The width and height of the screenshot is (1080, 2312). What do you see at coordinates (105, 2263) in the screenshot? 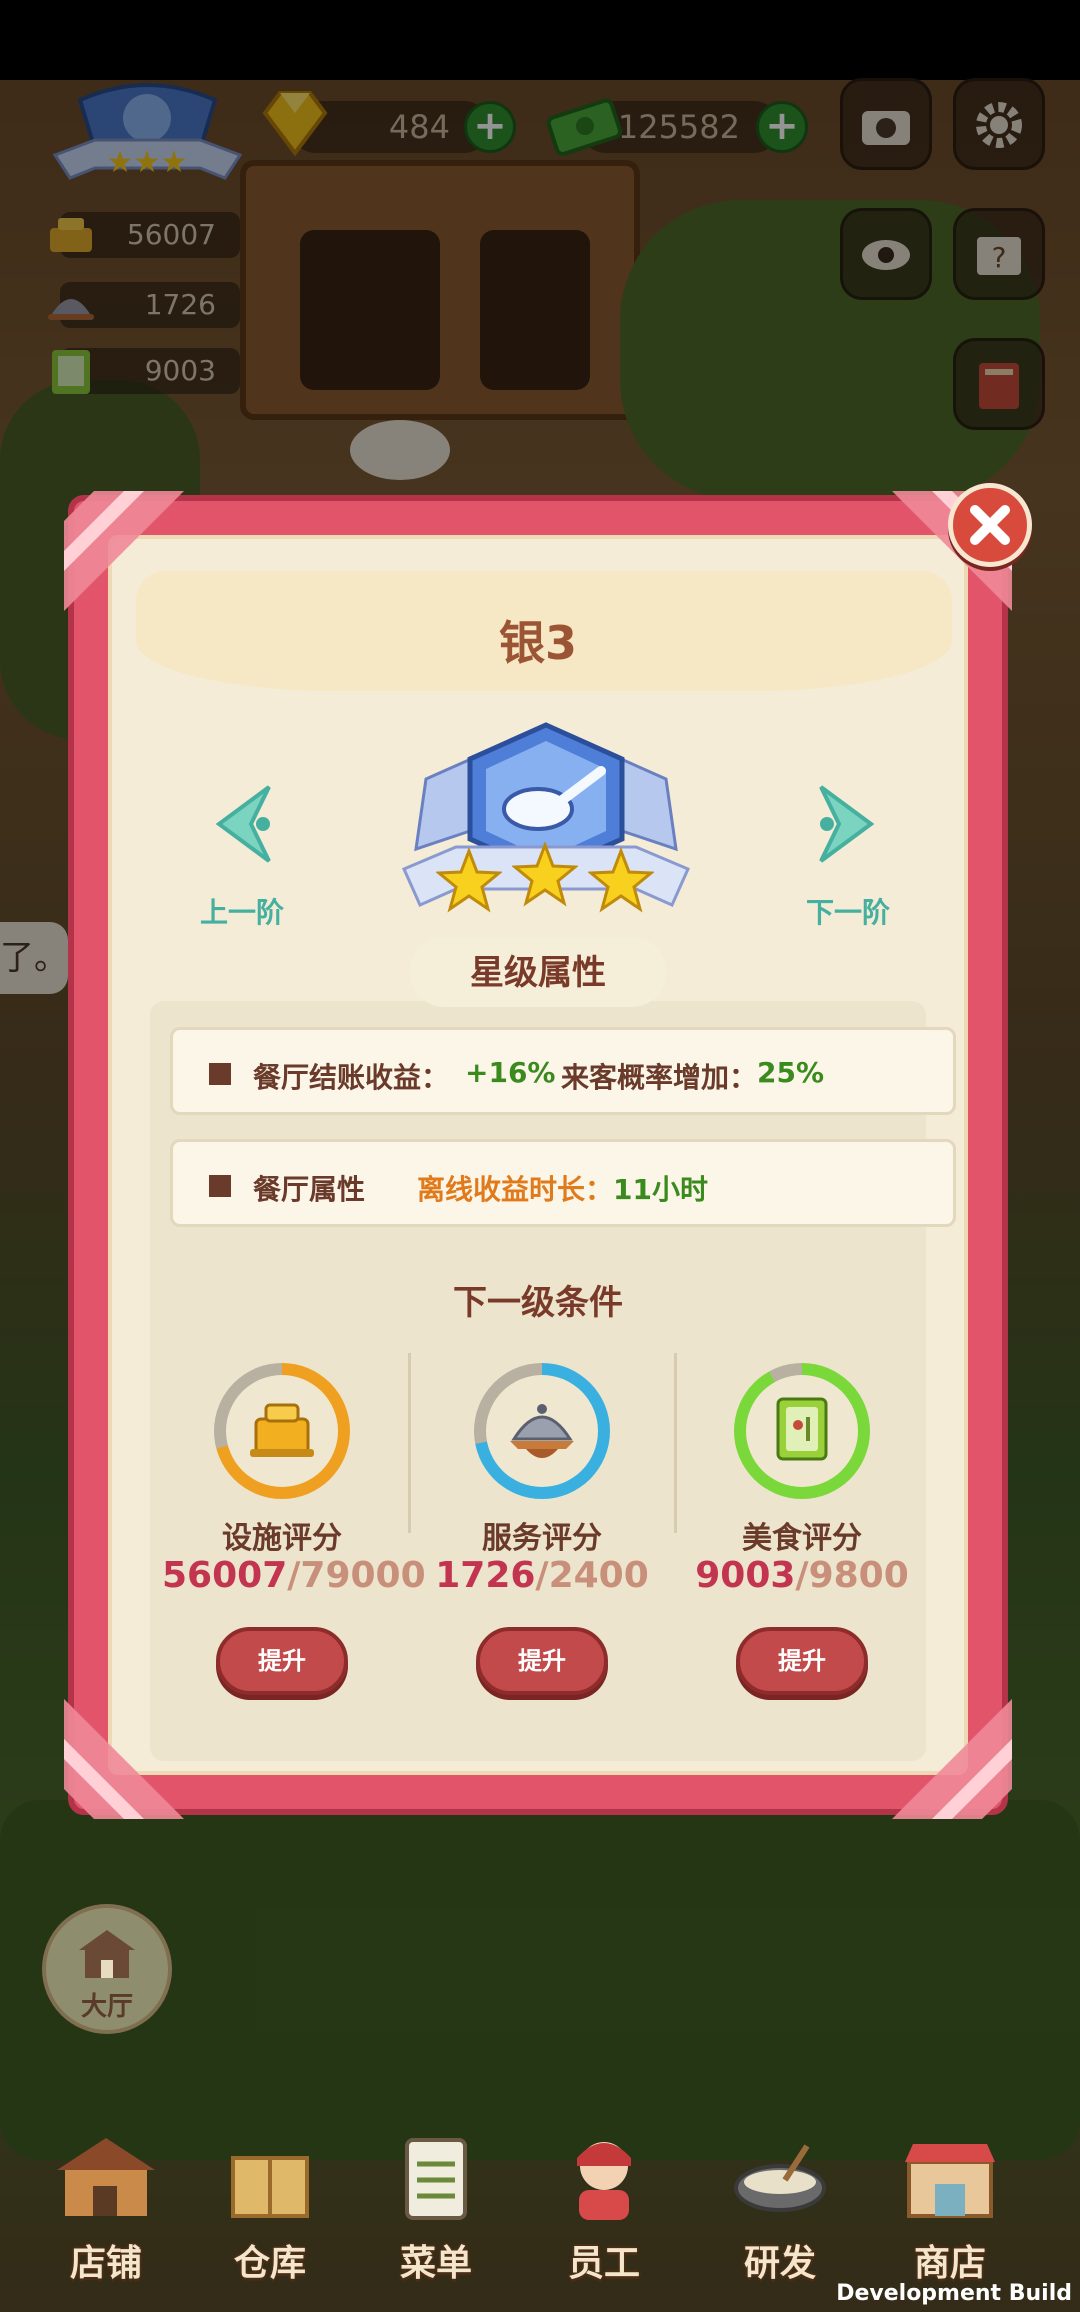
I see `nav-shop-label: 店铺` at bounding box center [105, 2263].